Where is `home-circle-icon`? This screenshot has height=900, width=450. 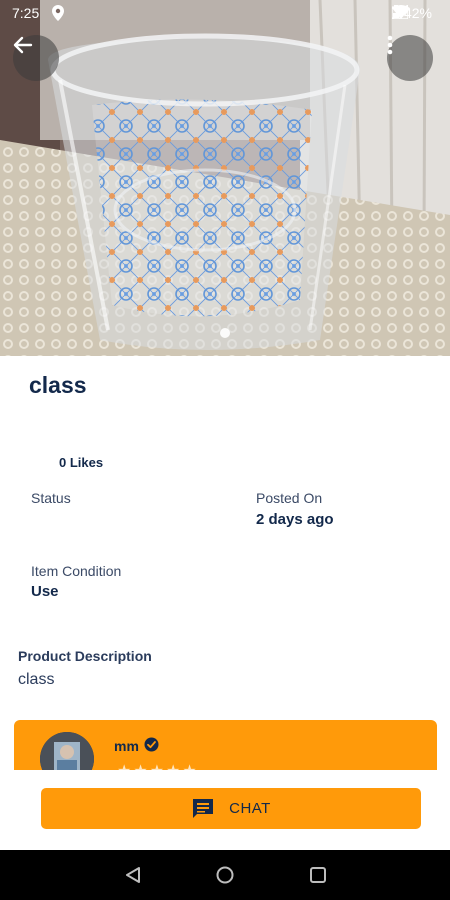 home-circle-icon is located at coordinates (225, 875).